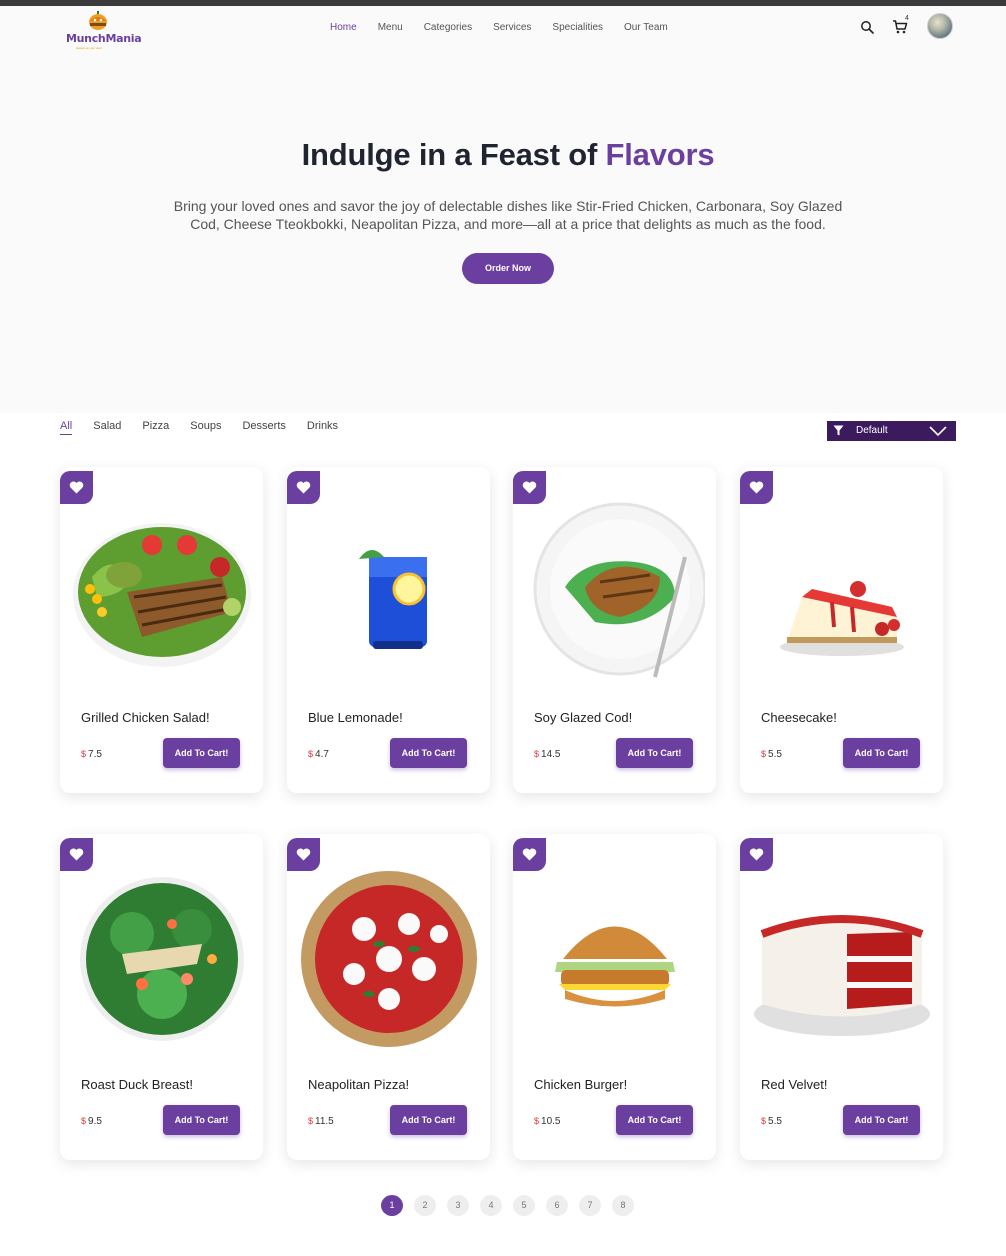 This screenshot has height=1256, width=1006. I want to click on product-card: Grilled Chicken Salad! $7.5 Add To Cart!, so click(161, 630).